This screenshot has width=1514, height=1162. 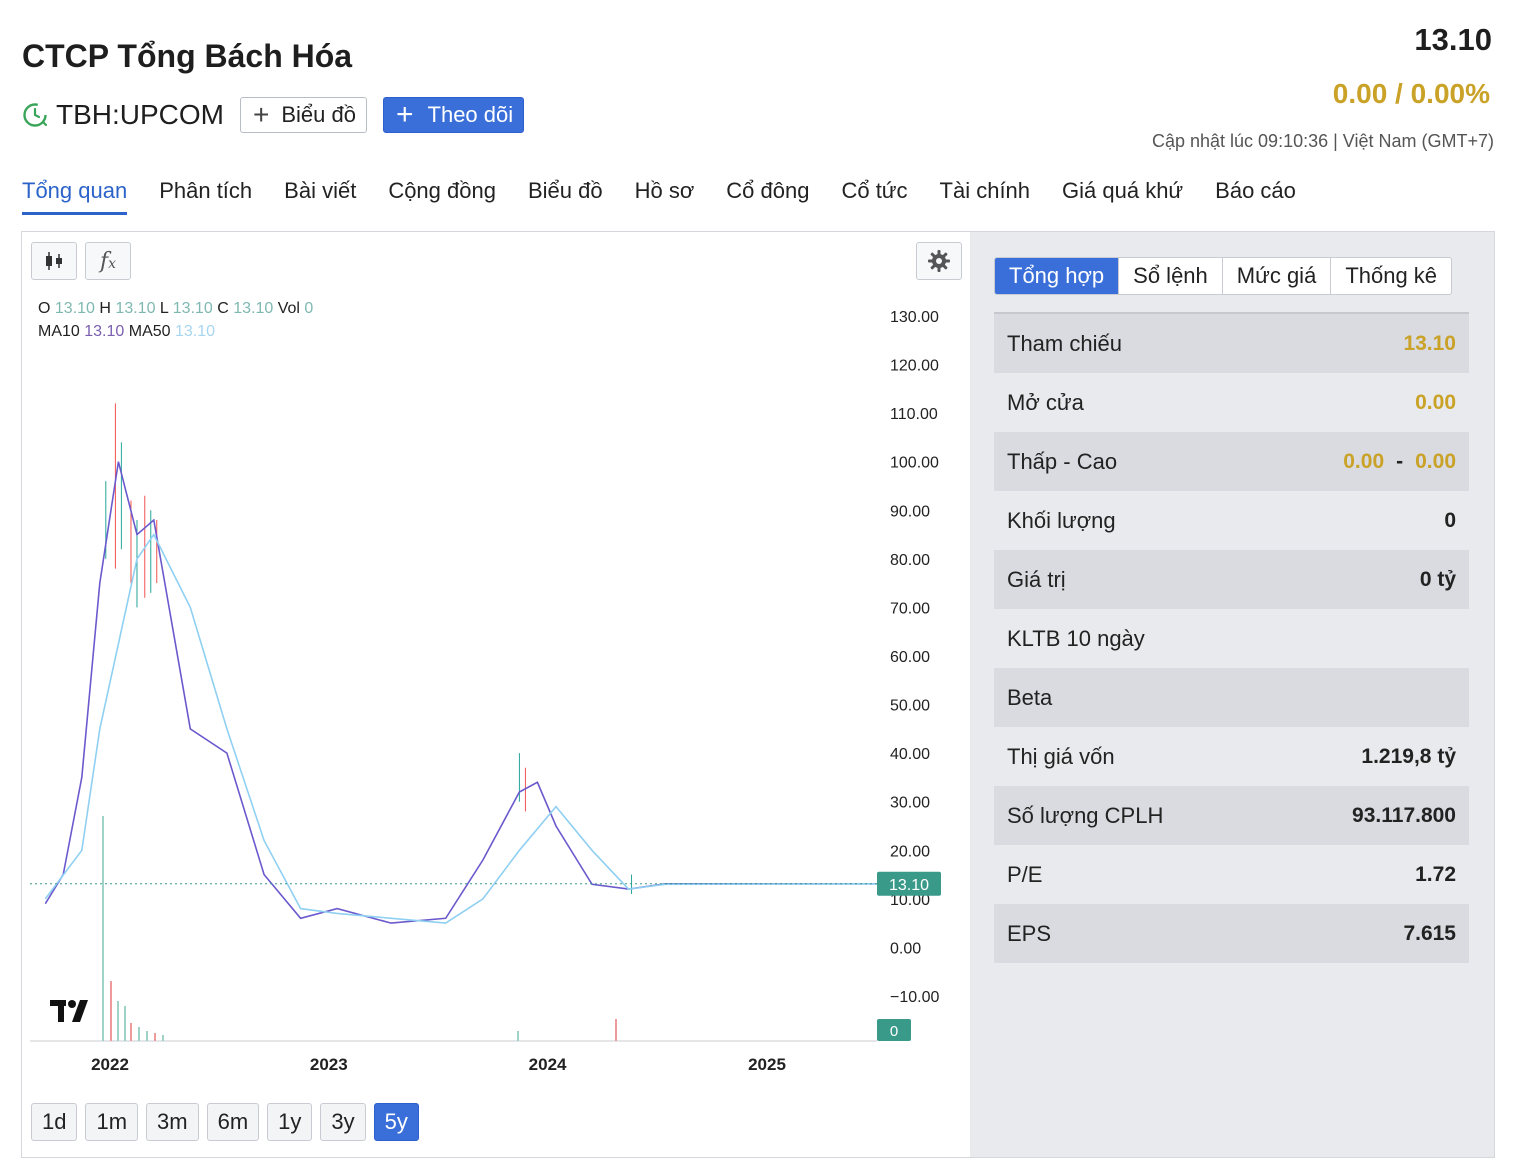 I want to click on ticker-symbol: TBH:UPCOM, so click(x=140, y=114).